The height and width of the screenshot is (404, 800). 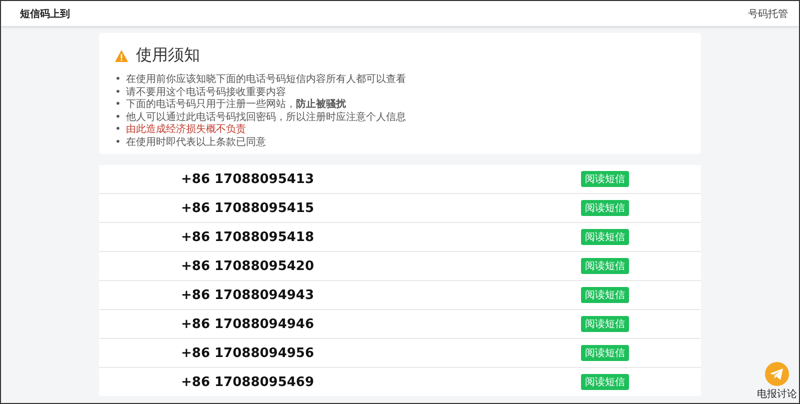 I want to click on phone-number: +86 17088094943, so click(x=248, y=295).